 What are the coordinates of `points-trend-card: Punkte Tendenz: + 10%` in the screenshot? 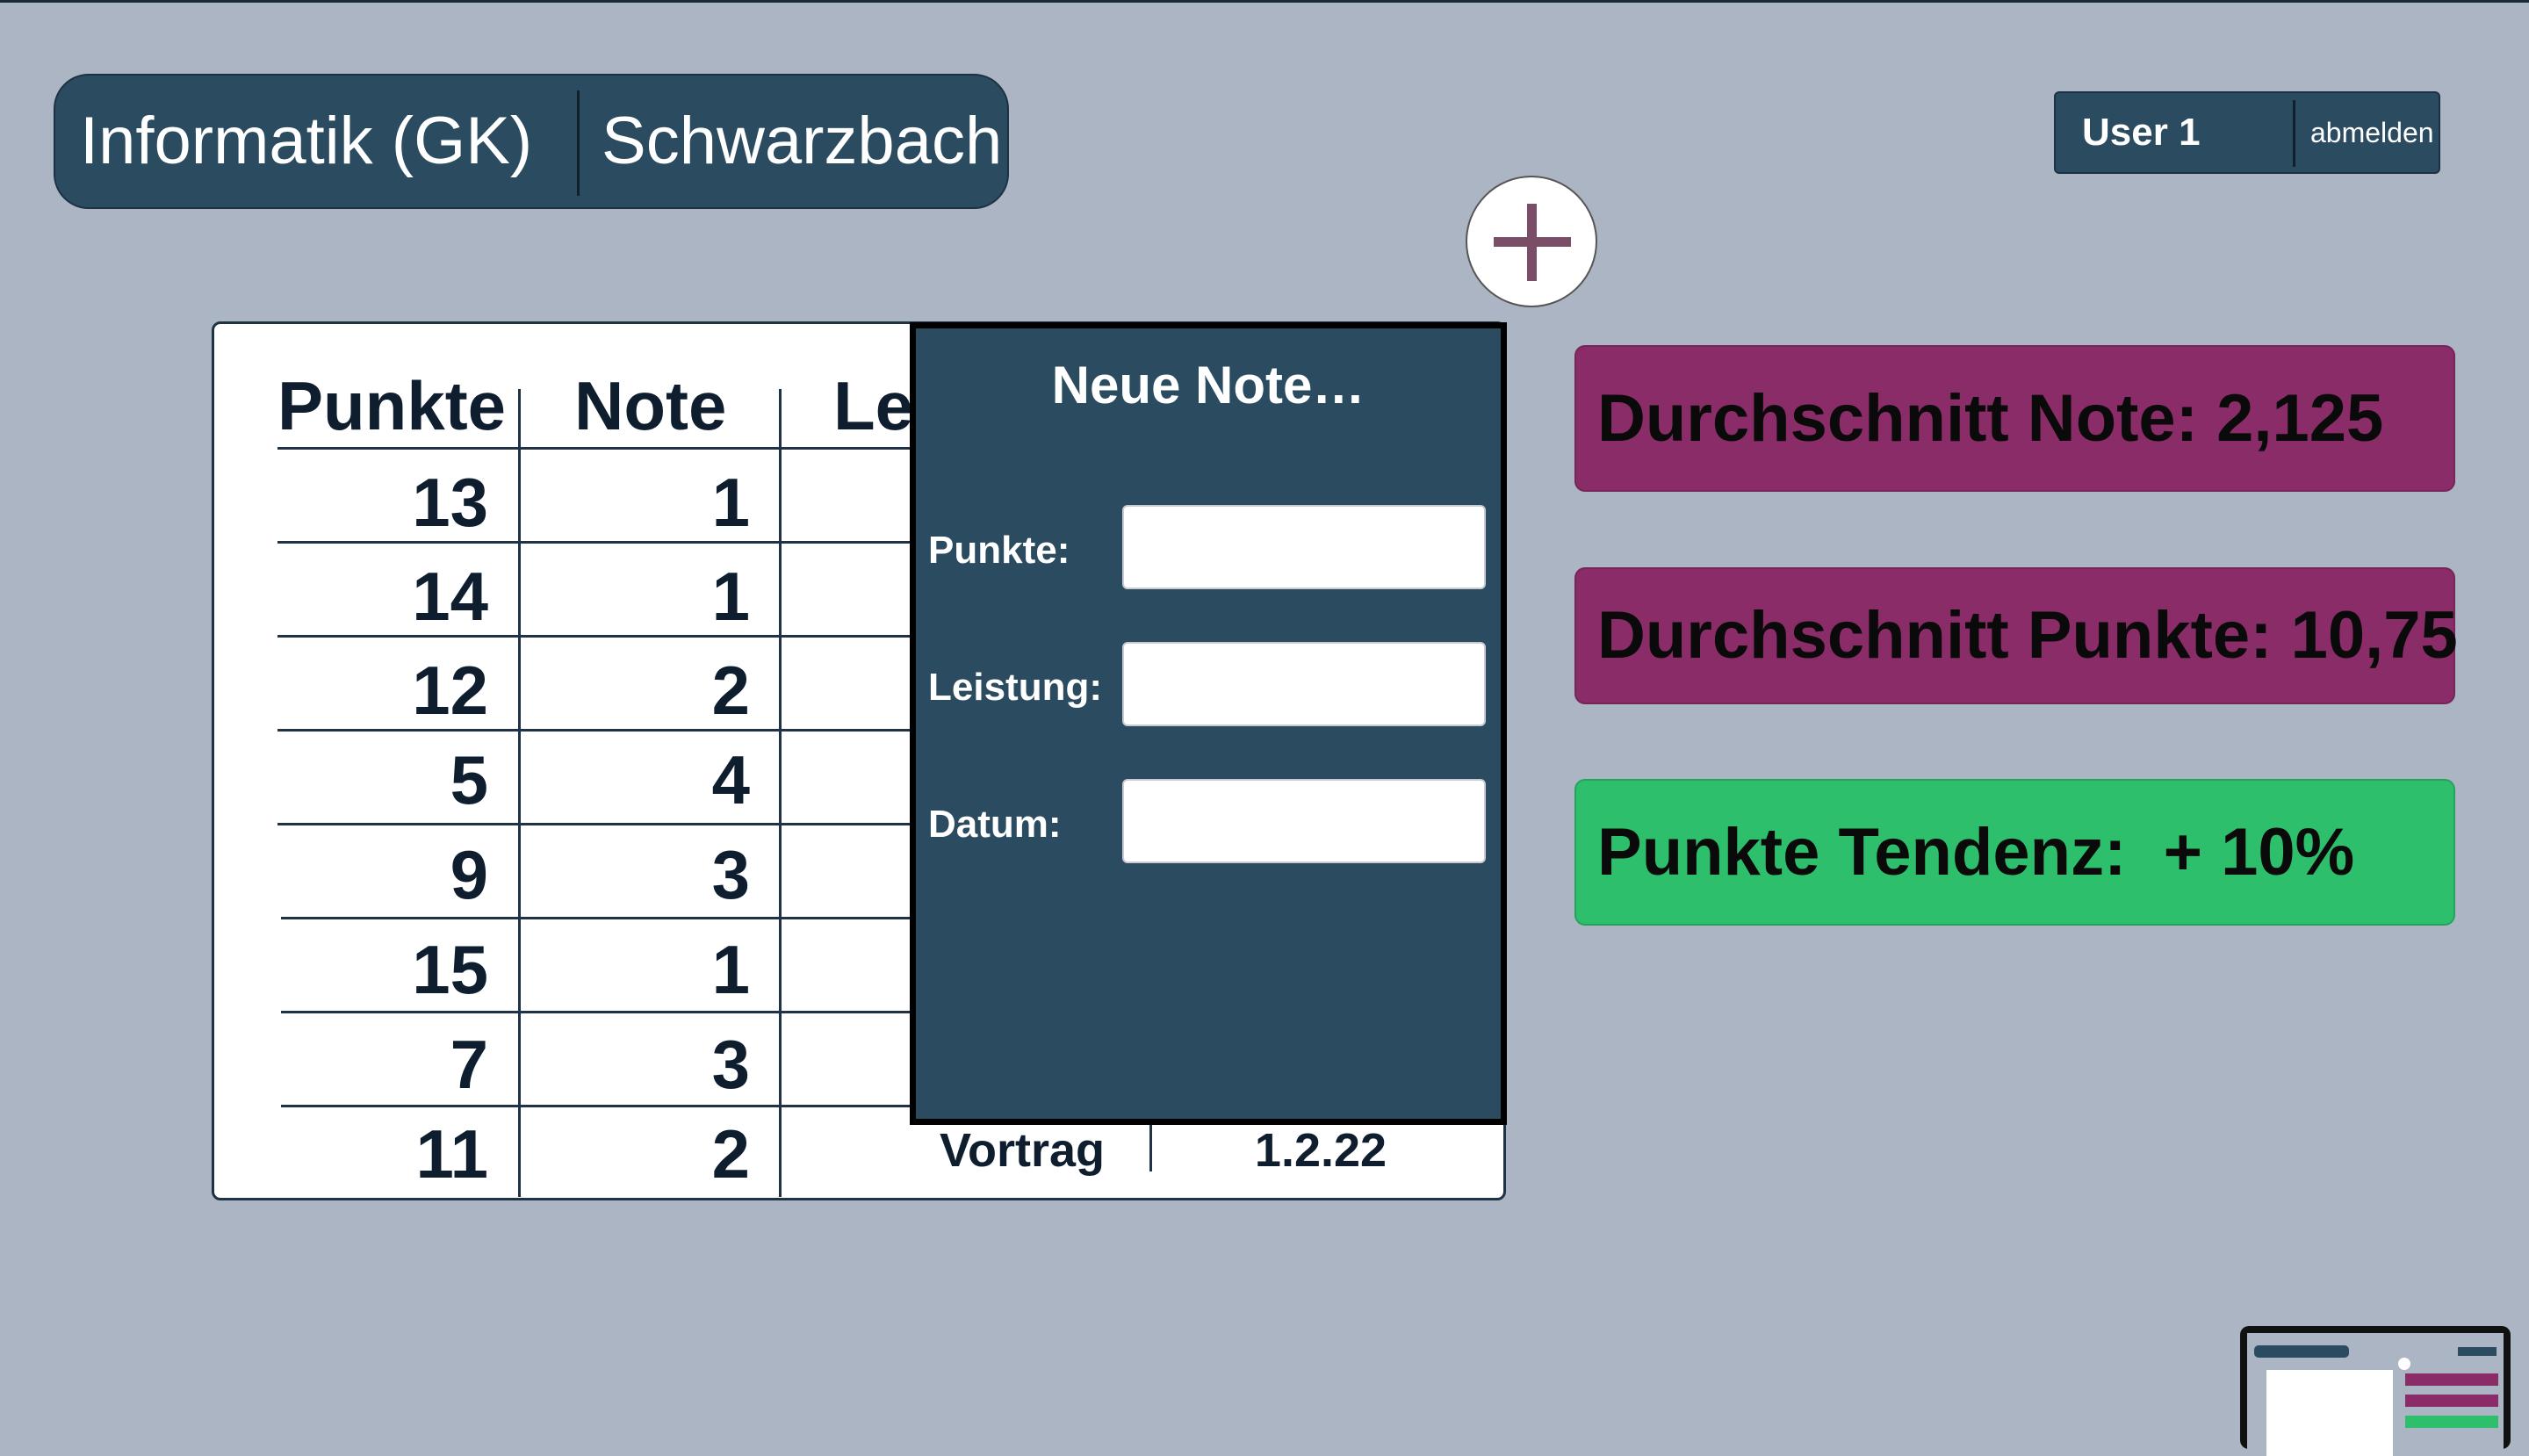 It's located at (2015, 852).